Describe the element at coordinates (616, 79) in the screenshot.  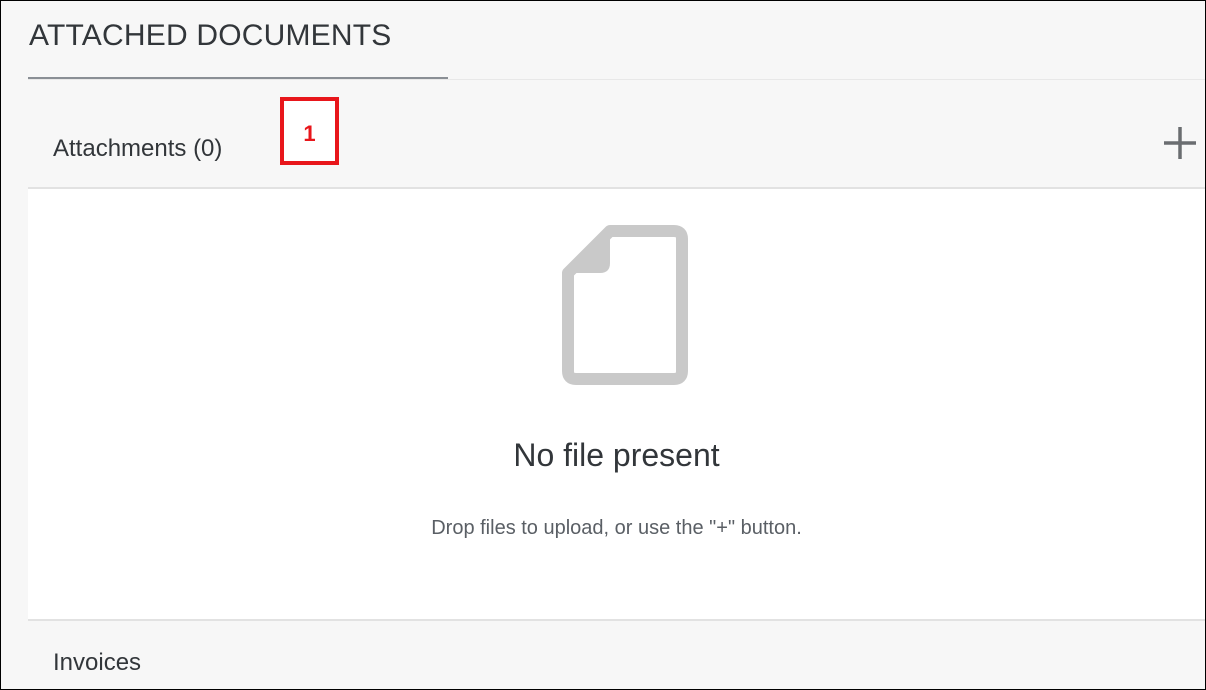
I see `tab-bar-divider` at that location.